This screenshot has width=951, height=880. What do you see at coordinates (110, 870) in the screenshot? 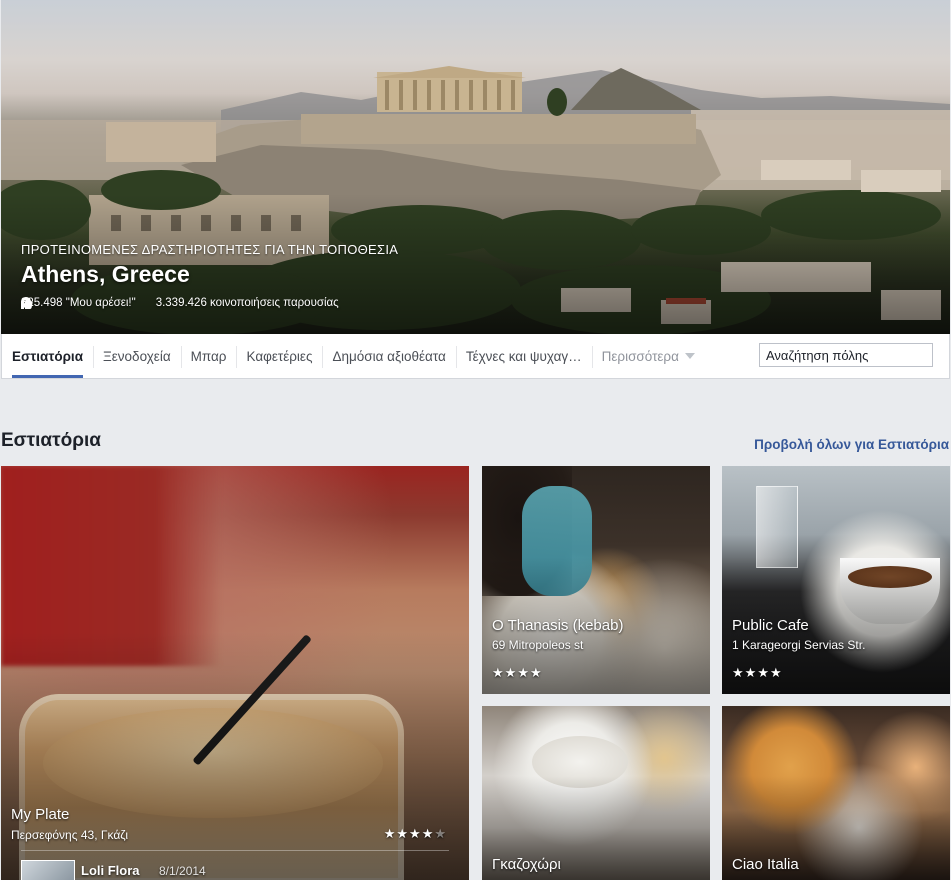
I see `reviewer-name: Loli Flora` at bounding box center [110, 870].